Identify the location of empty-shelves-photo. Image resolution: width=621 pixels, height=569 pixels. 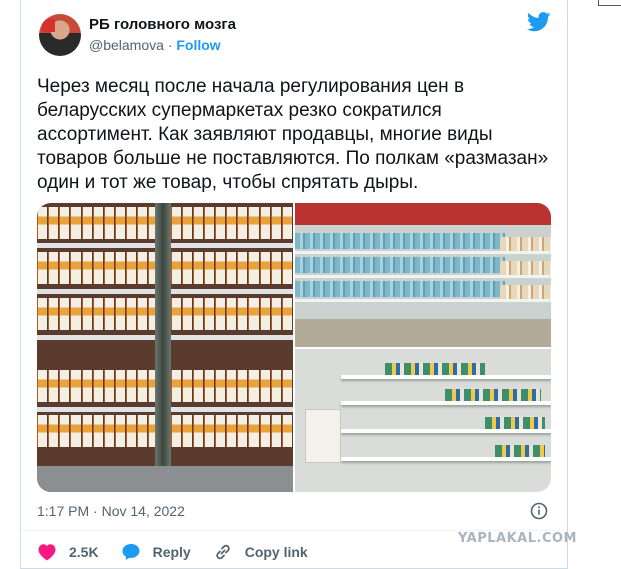
(423, 420).